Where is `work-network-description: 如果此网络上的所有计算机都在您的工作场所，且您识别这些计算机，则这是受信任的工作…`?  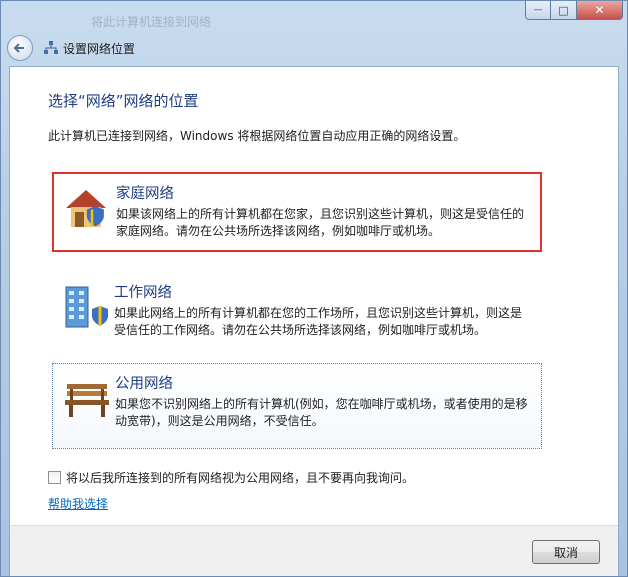 work-network-description: 如果此网络上的所有计算机都在您的工作场所，且您识别这些计算机，则这是受信任的工作… is located at coordinates (318, 321).